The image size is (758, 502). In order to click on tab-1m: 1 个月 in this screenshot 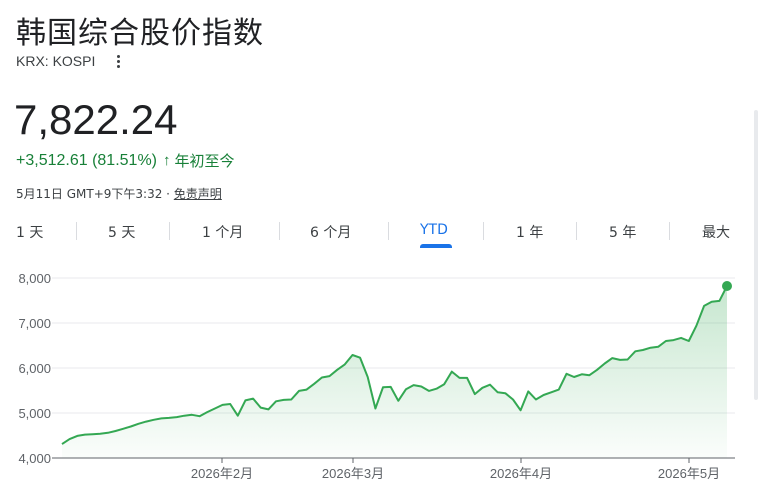, I will do `click(222, 232)`.